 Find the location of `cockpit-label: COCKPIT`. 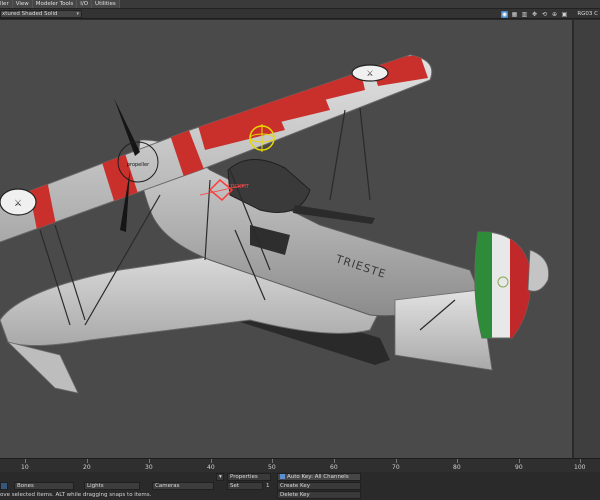

cockpit-label: COCKPIT is located at coordinates (238, 187).